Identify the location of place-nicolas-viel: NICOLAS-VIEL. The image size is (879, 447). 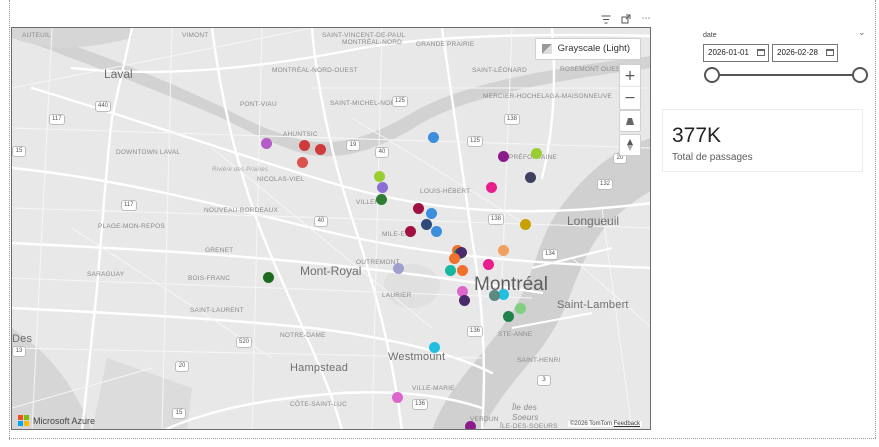
(281, 179).